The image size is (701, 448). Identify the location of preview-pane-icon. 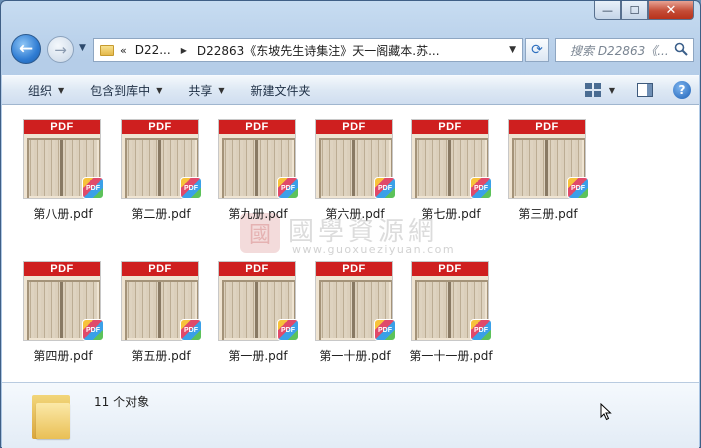
(645, 90).